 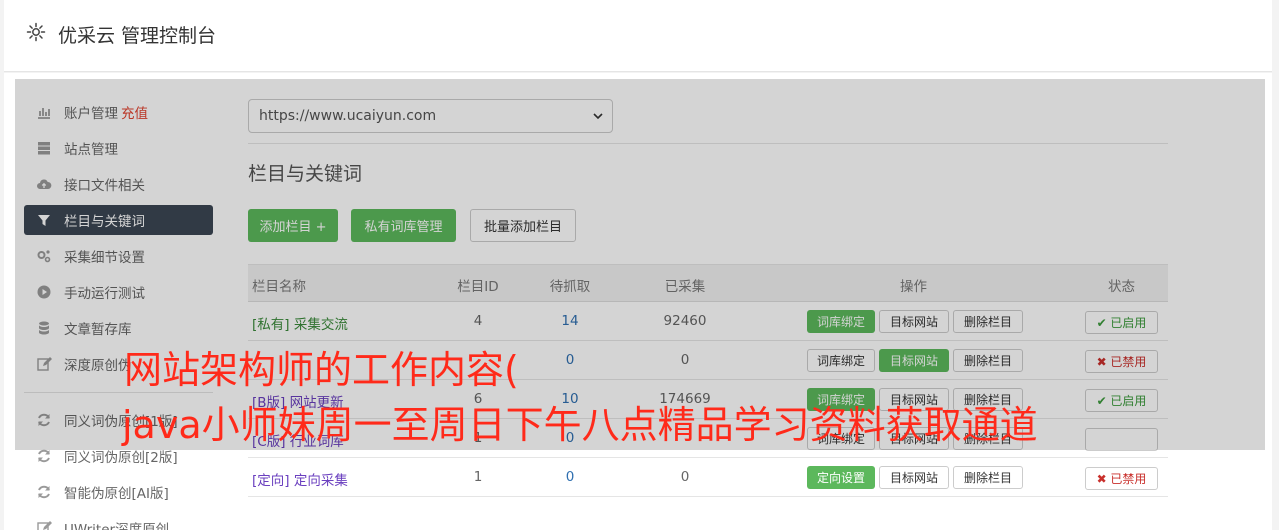 I want to click on watermark-line-1: 网站架构师的工作内容(, so click(x=321, y=370).